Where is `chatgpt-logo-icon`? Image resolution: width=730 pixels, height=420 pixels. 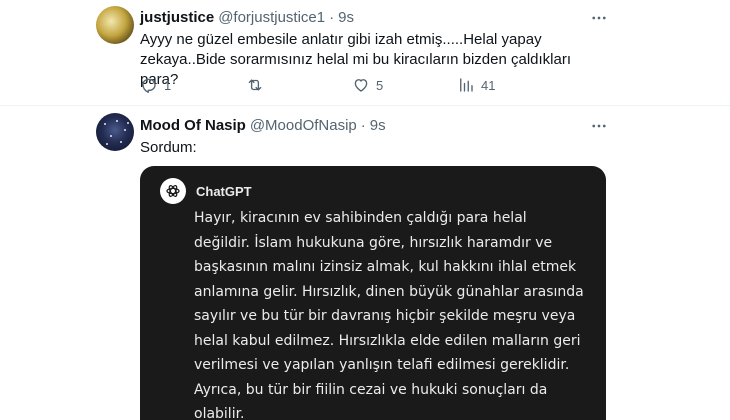
chatgpt-logo-icon is located at coordinates (173, 191).